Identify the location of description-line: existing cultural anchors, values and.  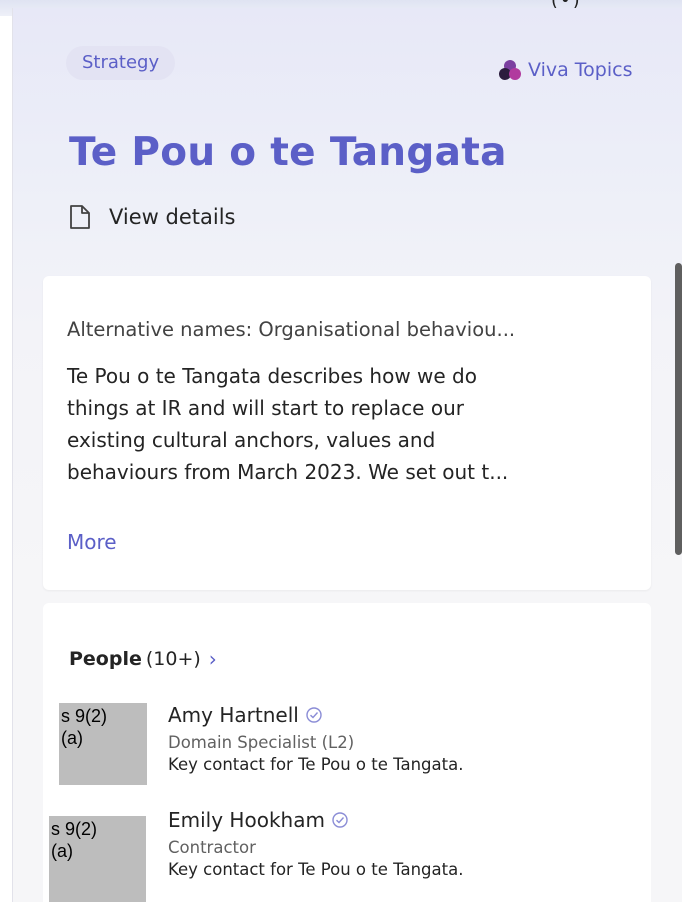
(251, 440).